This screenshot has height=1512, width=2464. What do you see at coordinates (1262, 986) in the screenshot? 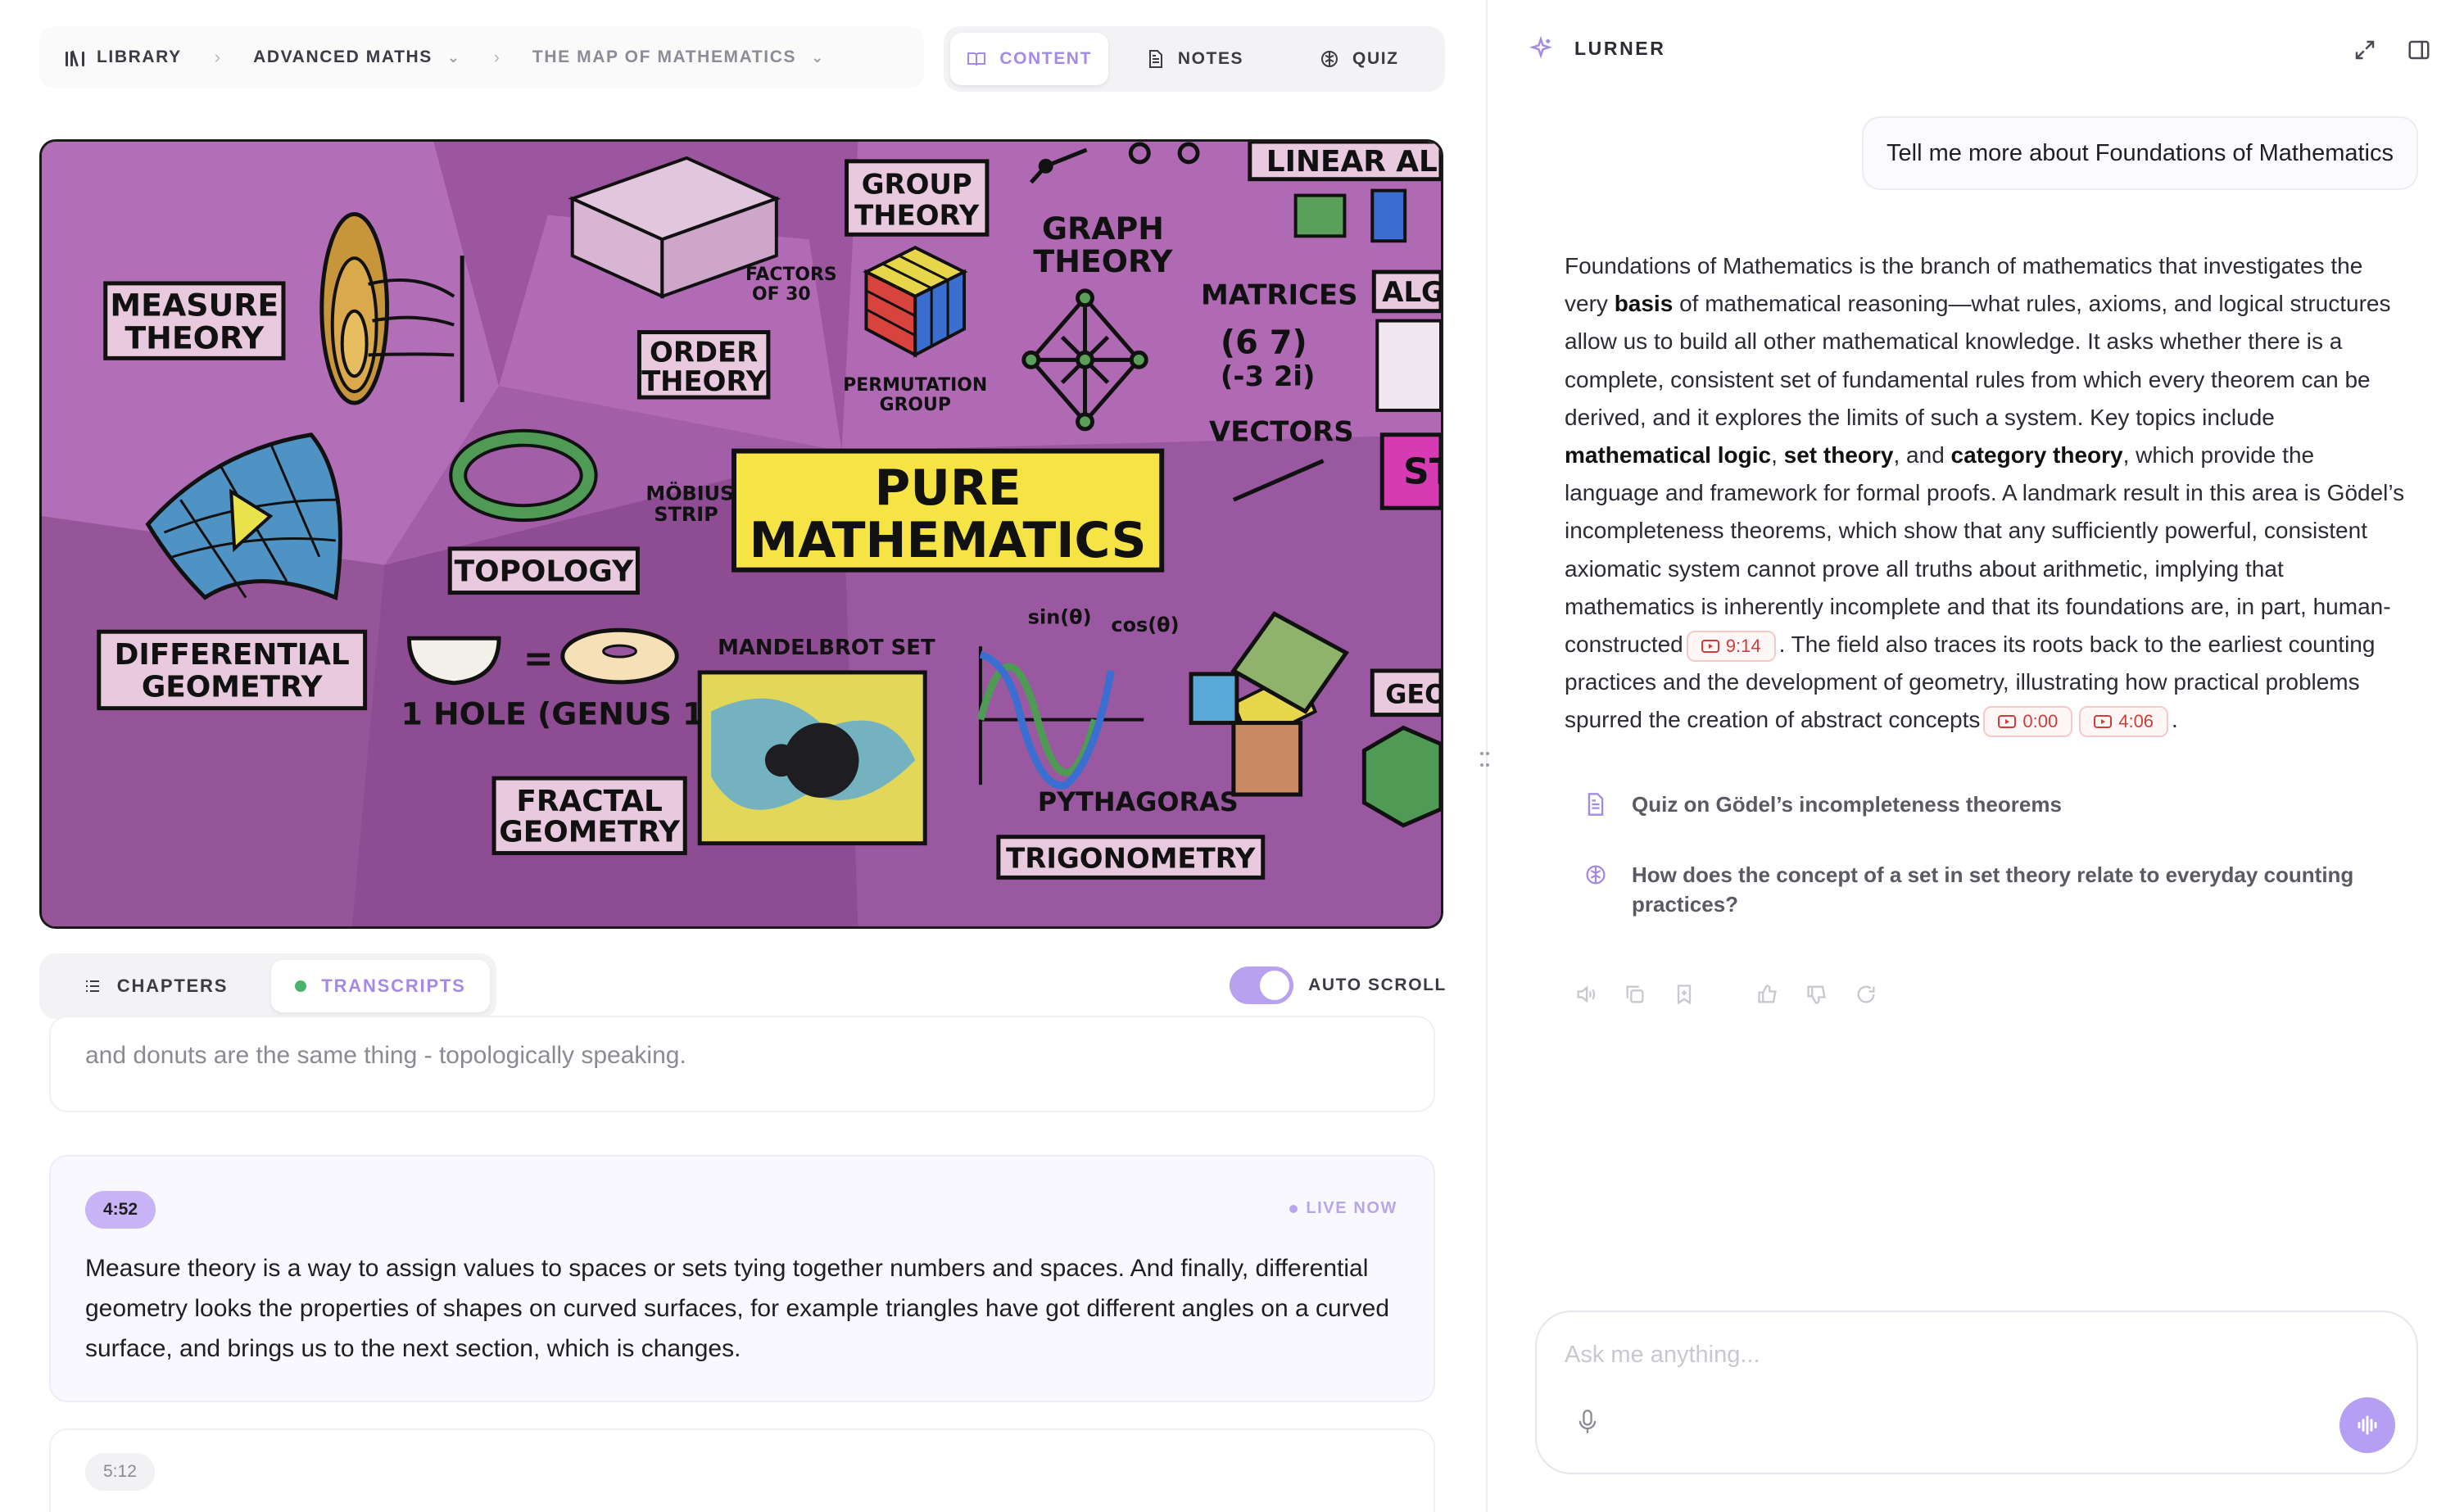
I see `auto-scroll-toggle` at bounding box center [1262, 986].